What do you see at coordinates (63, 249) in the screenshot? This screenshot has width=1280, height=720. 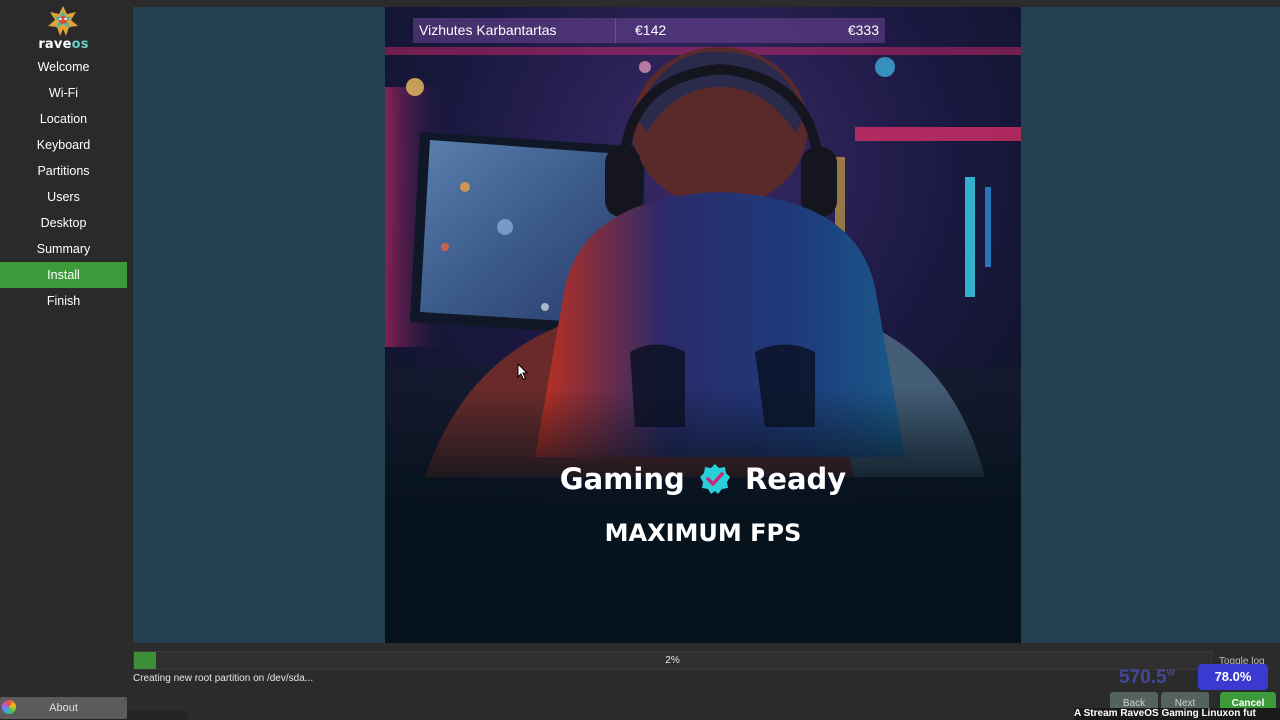 I see `sidebar-item-summary: Summary` at bounding box center [63, 249].